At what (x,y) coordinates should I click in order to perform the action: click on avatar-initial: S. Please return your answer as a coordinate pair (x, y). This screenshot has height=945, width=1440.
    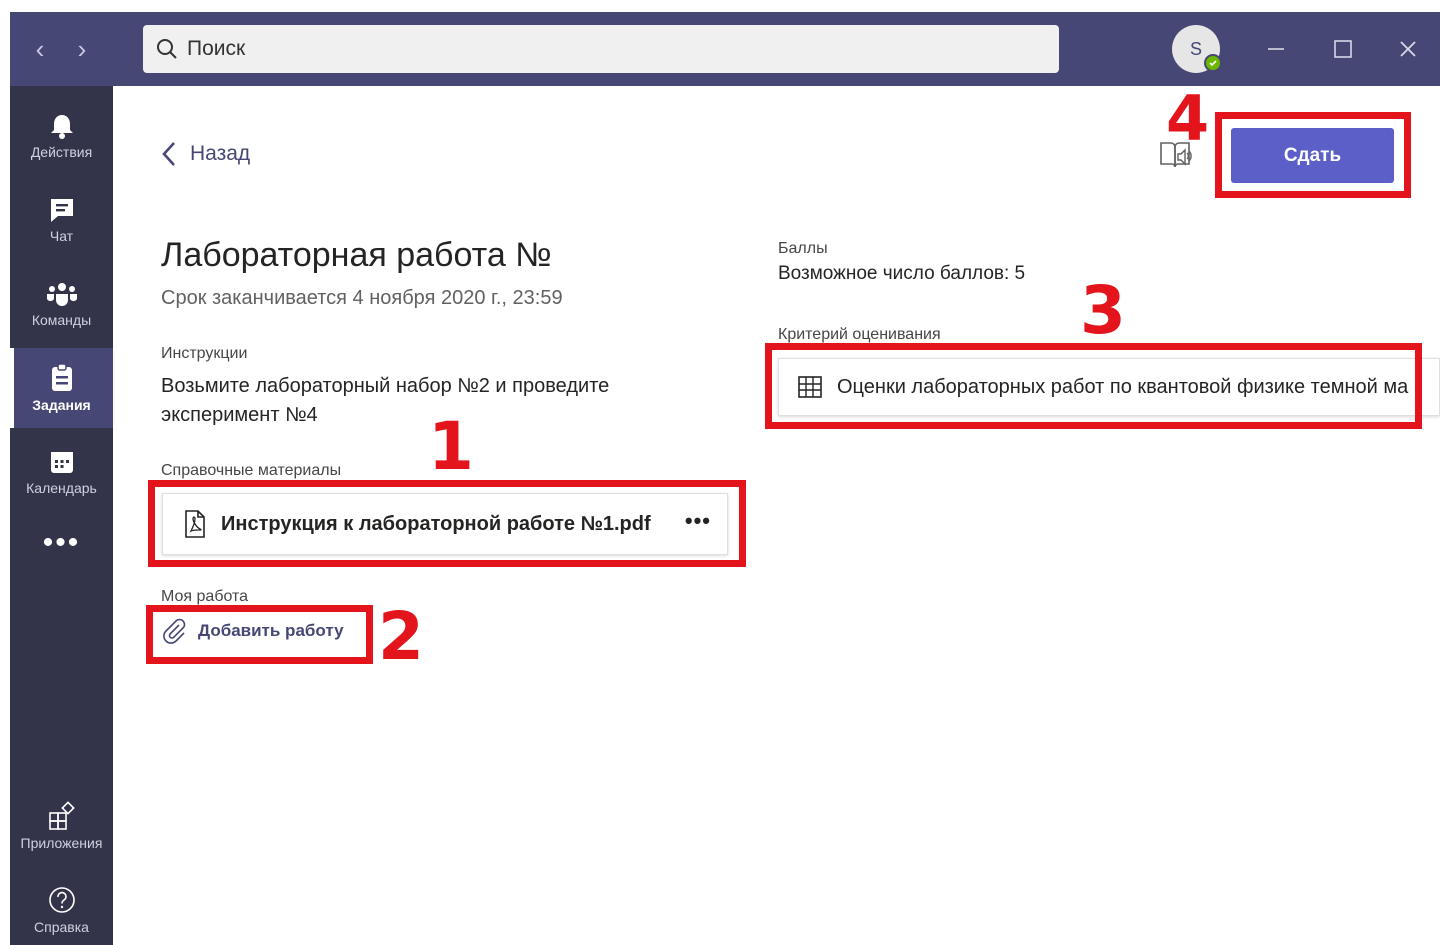
    Looking at the image, I should click on (1195, 48).